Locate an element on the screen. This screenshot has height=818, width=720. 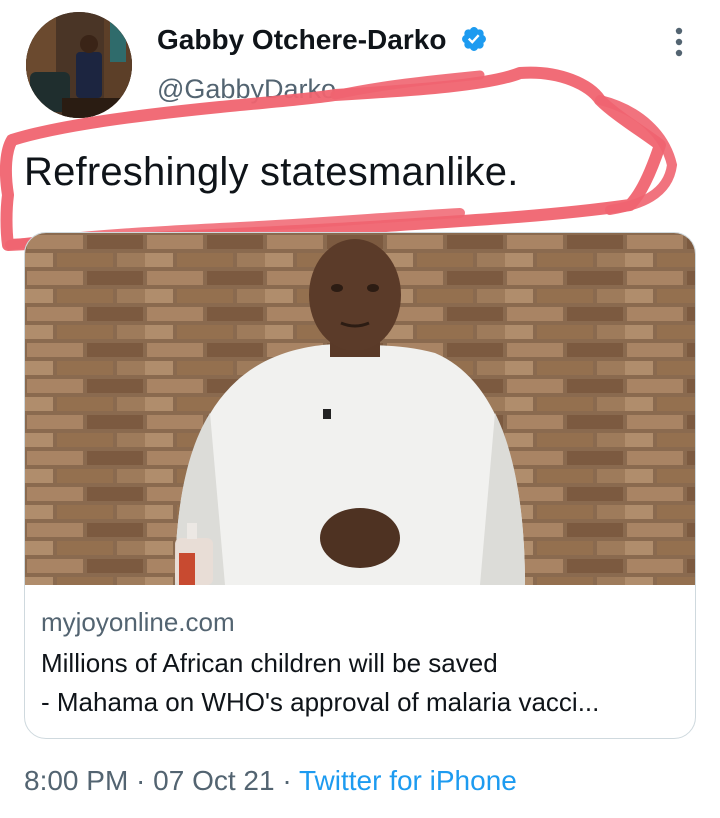
author-display-name: Gabby Otchere-Darko is located at coordinates (301, 40).